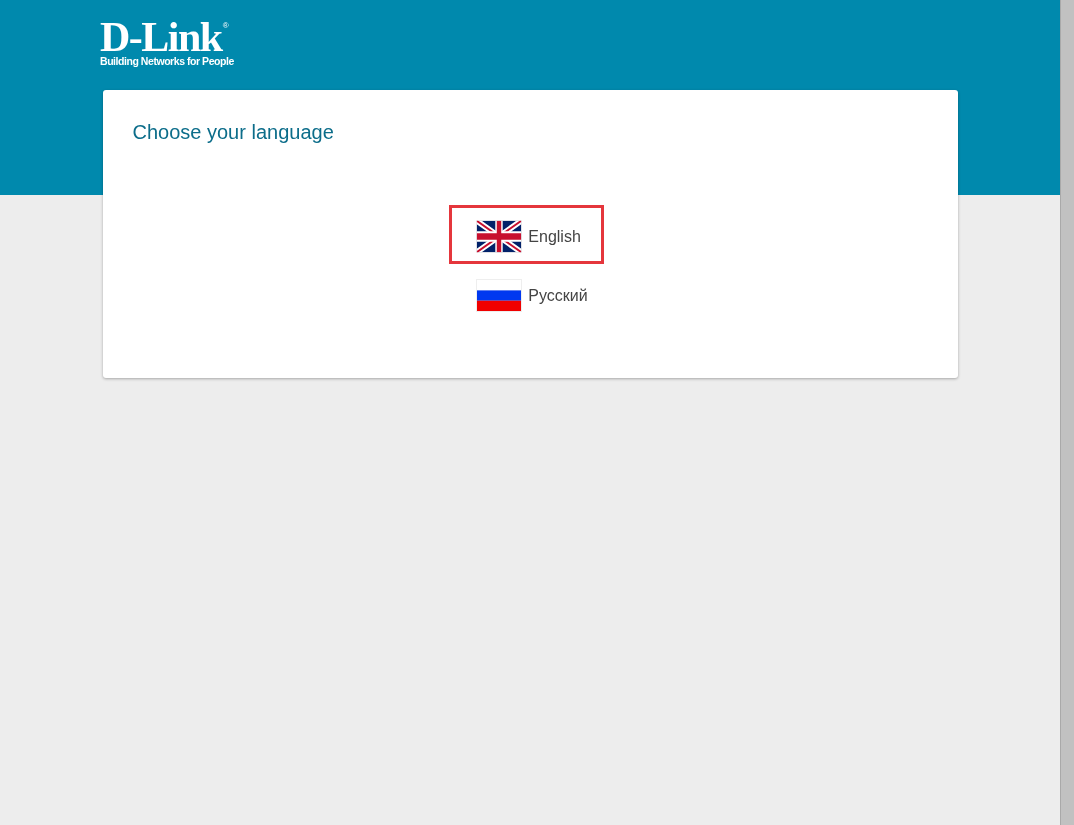 The image size is (1074, 825). Describe the element at coordinates (499, 295) in the screenshot. I see `russian-flag-icon` at that location.